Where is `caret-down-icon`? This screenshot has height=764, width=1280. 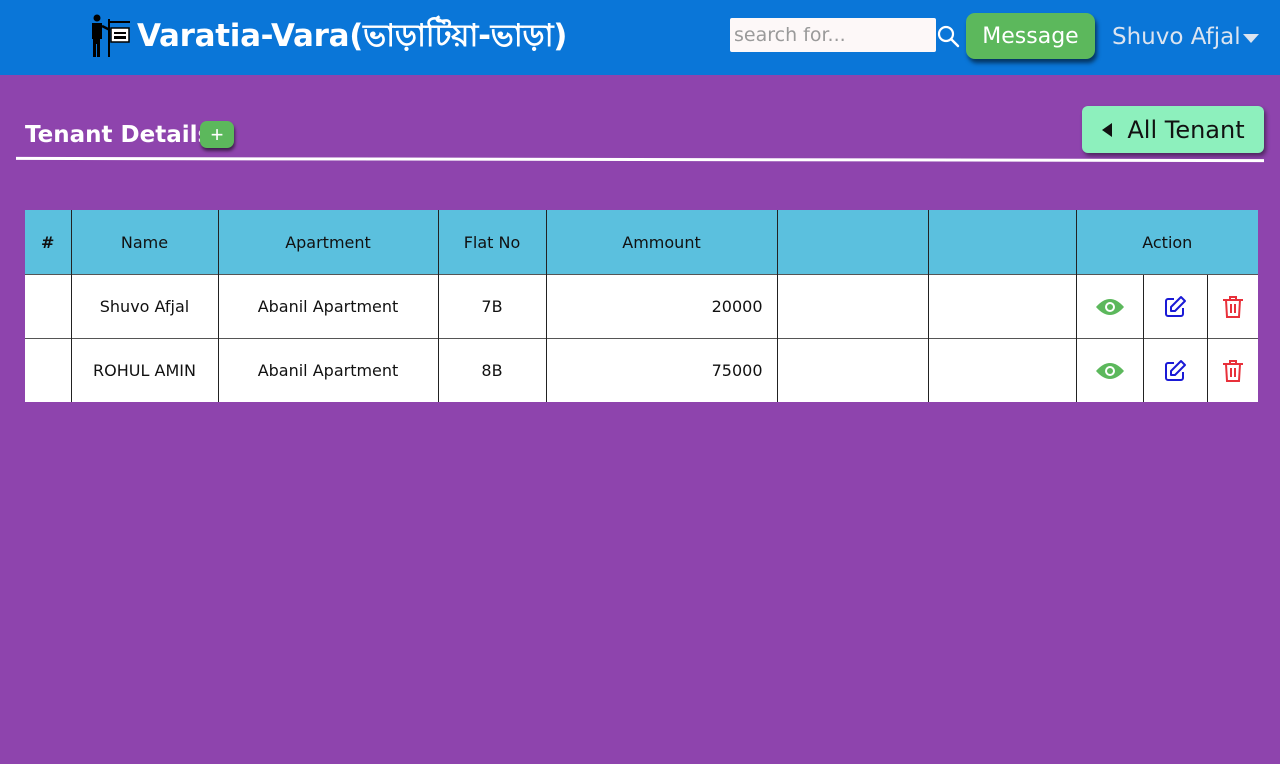
caret-down-icon is located at coordinates (1250, 38).